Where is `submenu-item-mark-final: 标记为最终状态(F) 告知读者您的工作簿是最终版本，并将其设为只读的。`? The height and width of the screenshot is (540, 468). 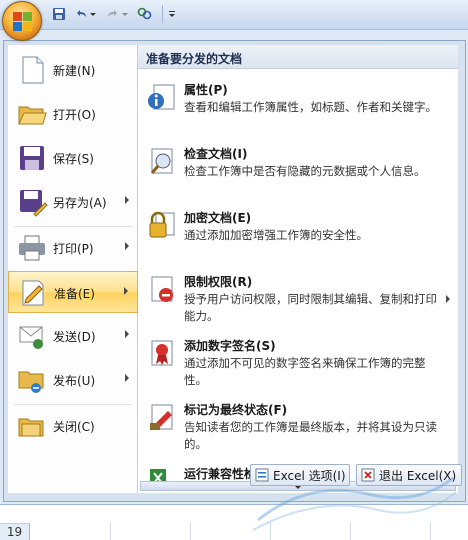
submenu-item-mark-final: 标记为最终状态(F) 告知读者您的工作簿是最终版本，并将其设为只读的。 is located at coordinates (298, 425).